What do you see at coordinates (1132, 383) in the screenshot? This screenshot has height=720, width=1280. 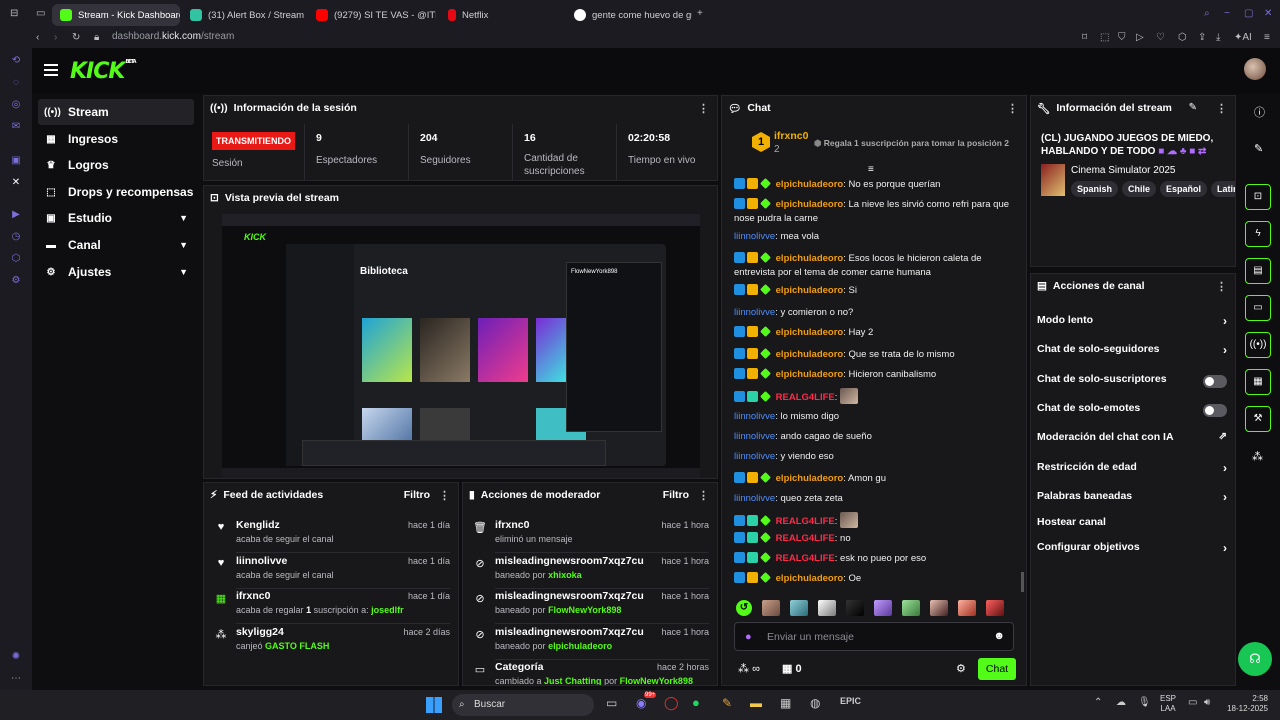 I see `action-subscribers-only: Chat de solo-suscriptores` at bounding box center [1132, 383].